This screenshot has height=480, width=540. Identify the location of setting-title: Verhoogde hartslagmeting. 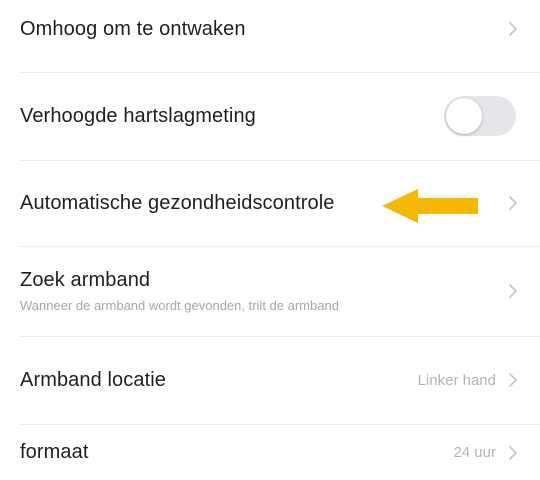
(138, 115).